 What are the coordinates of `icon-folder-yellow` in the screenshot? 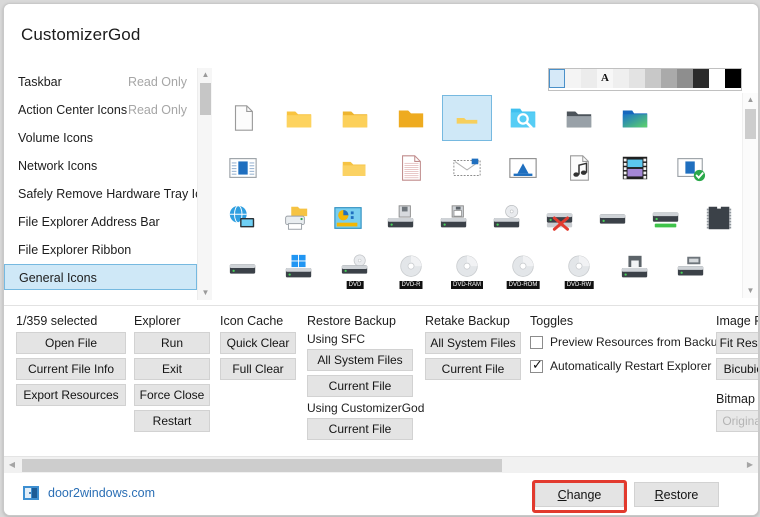 It's located at (299, 118).